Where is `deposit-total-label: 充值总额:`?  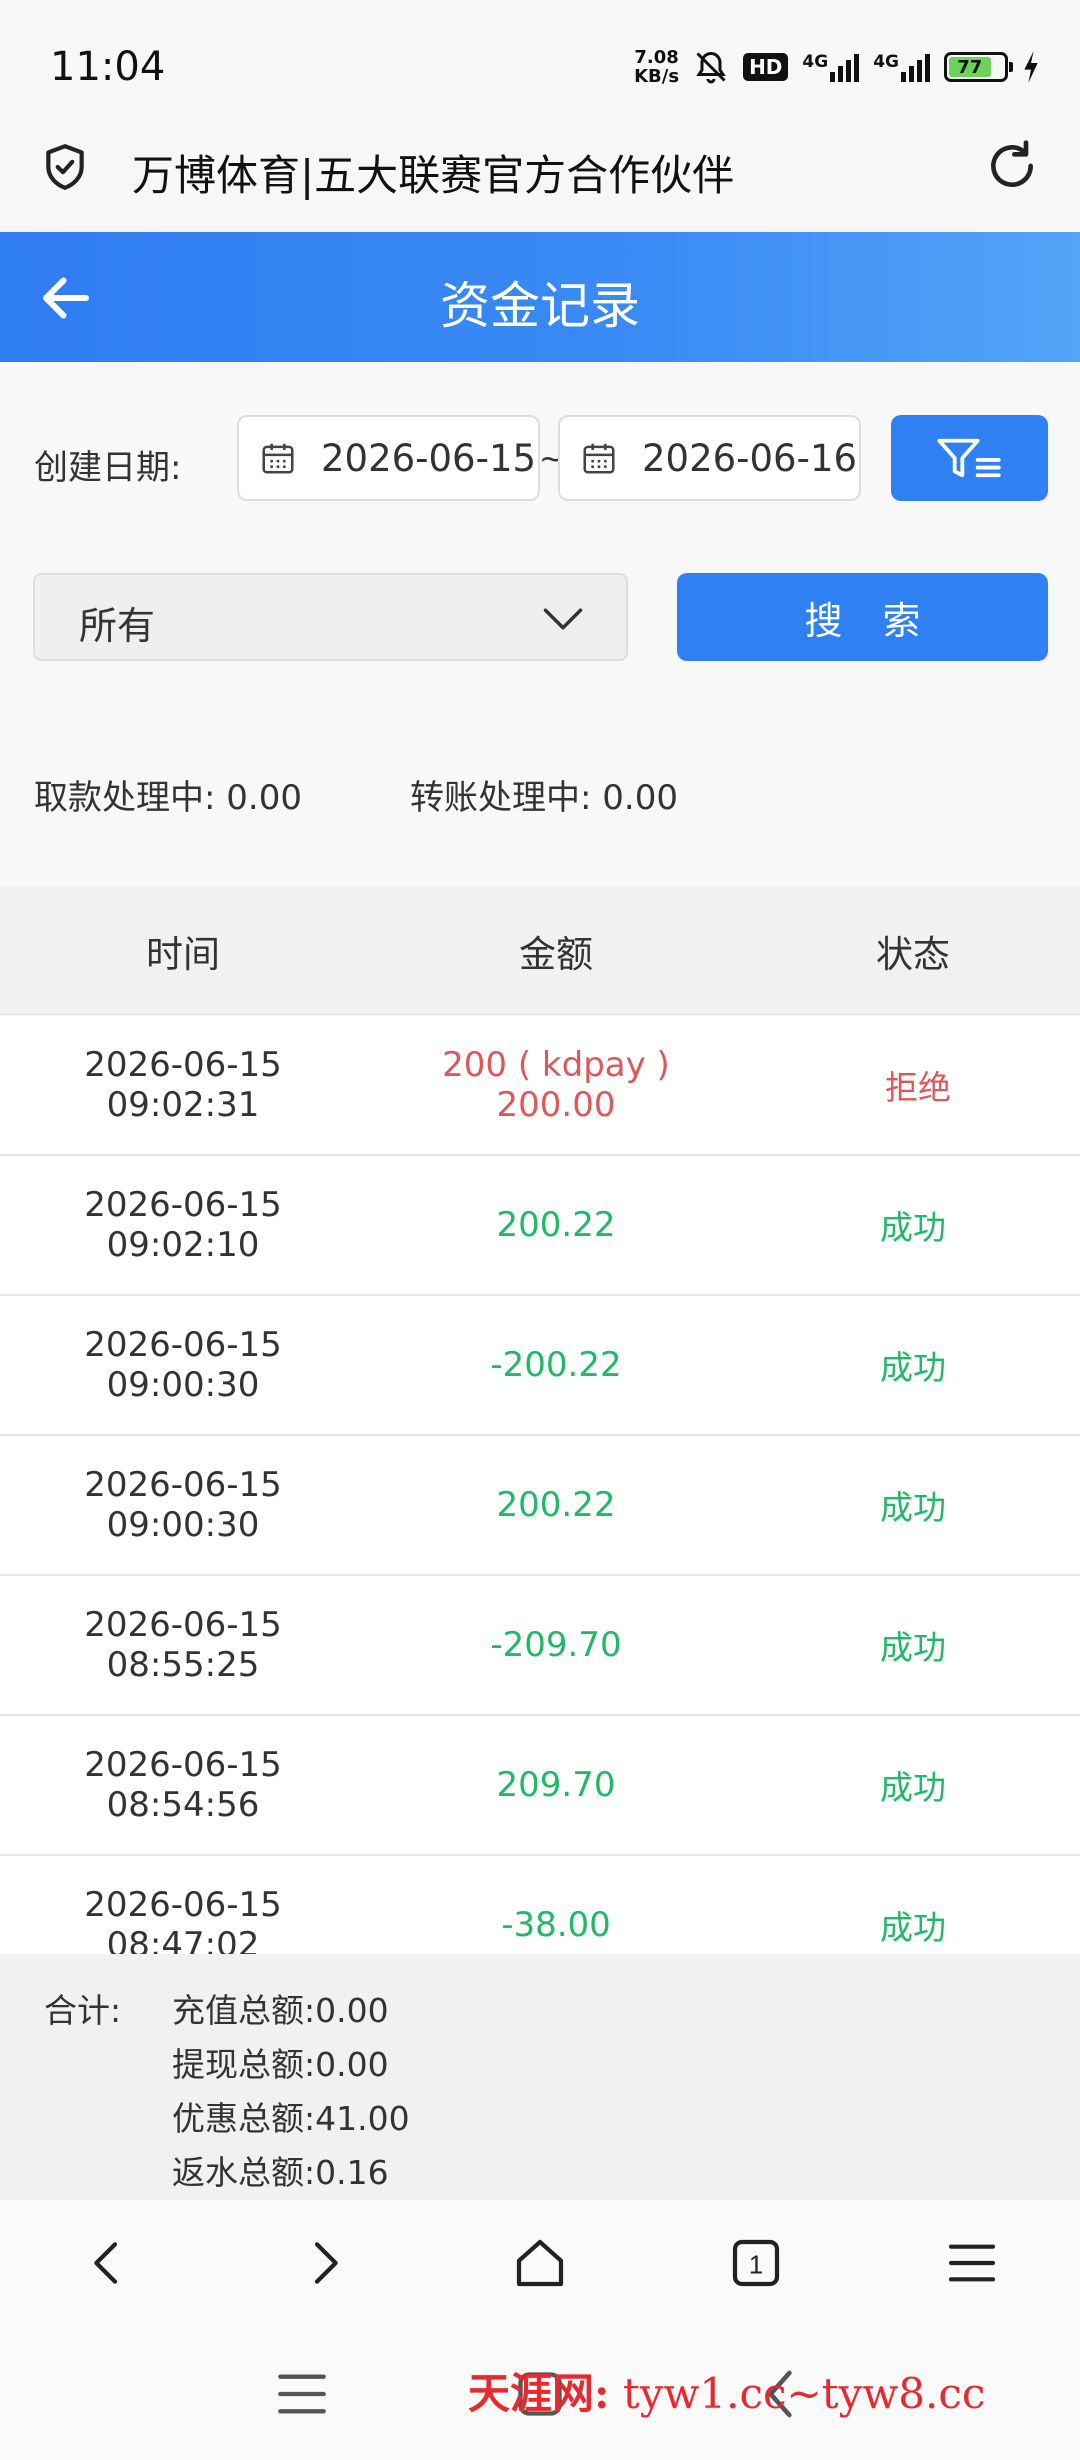
deposit-total-label: 充值总额: is located at coordinates (244, 2010).